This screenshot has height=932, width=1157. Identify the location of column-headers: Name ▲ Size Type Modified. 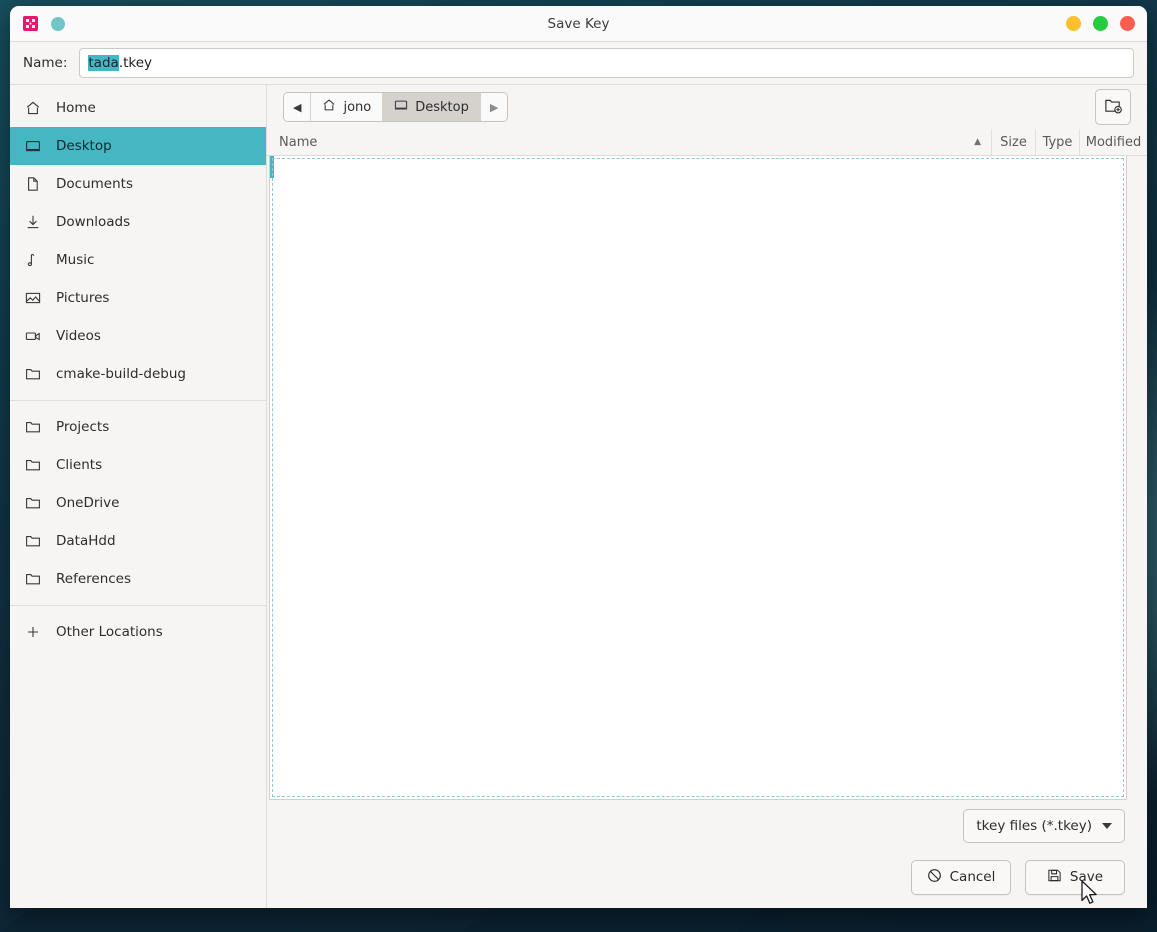
(707, 142).